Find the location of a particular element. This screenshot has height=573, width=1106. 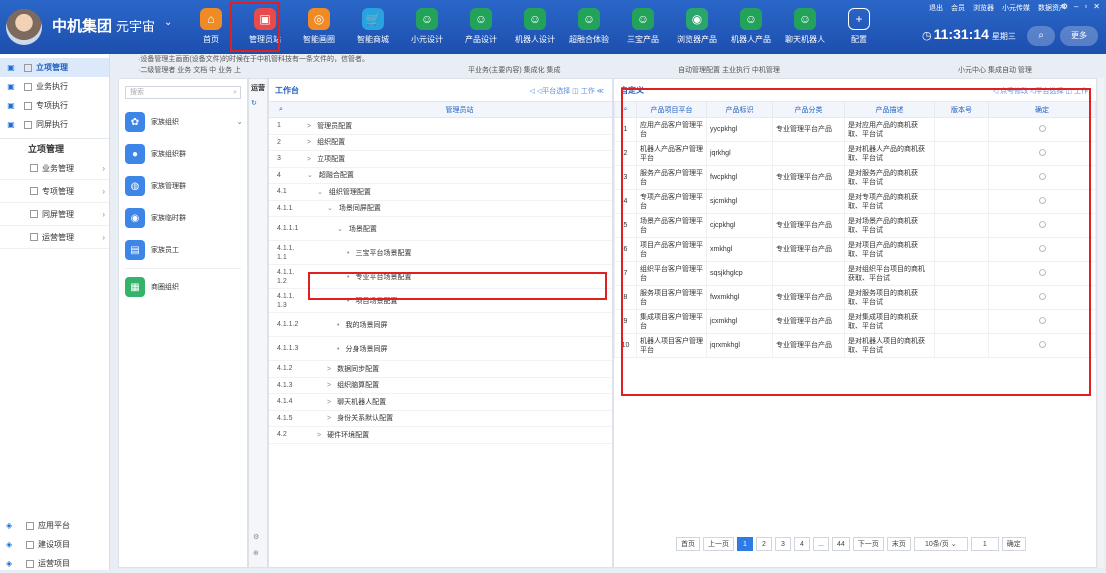

org-item: ✿ 家族组织 ⌄ is located at coordinates (183, 122).